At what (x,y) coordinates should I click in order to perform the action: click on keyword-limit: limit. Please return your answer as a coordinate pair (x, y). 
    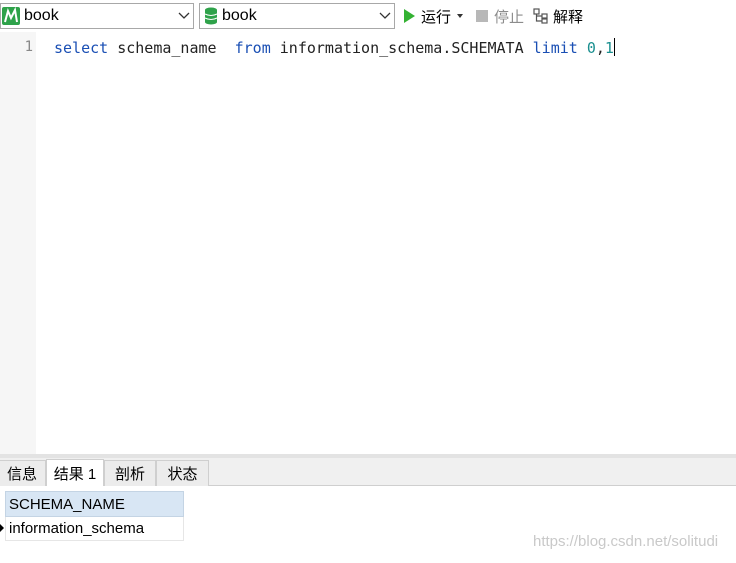
    Looking at the image, I should click on (555, 48).